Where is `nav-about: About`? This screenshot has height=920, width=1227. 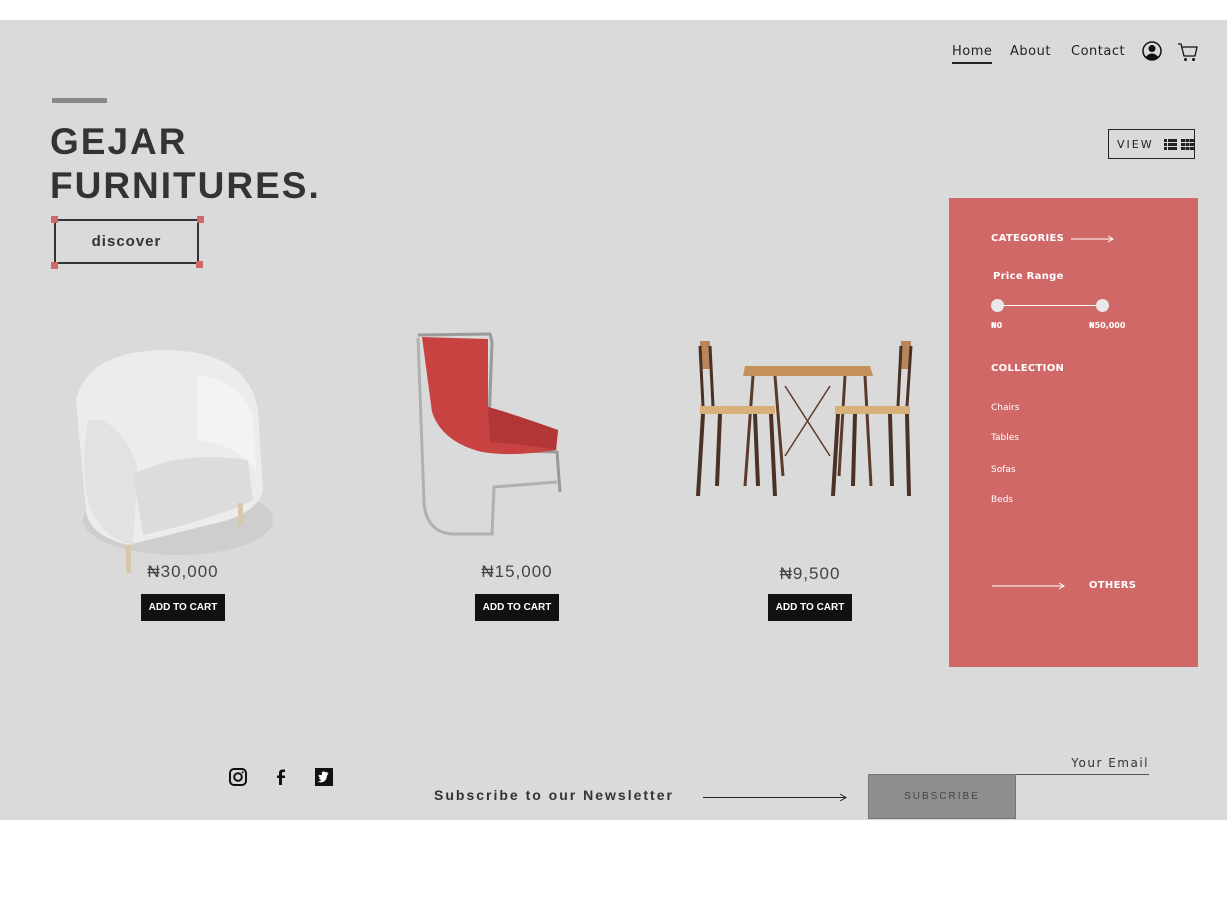 nav-about: About is located at coordinates (1030, 51).